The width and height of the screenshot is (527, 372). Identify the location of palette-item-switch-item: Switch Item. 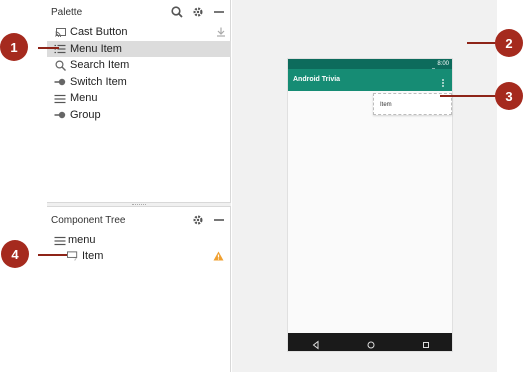
(139, 82).